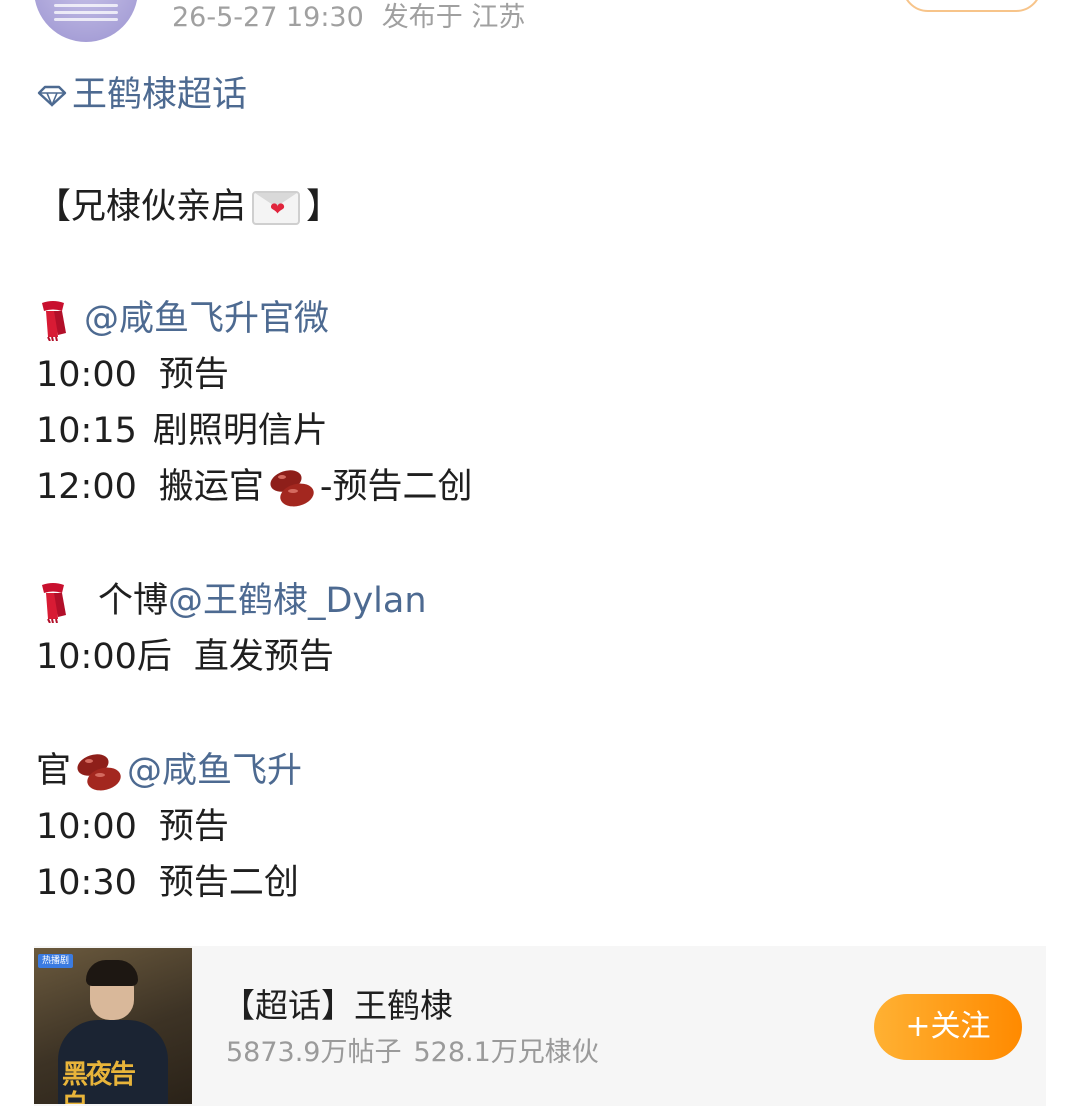 This screenshot has height=1111, width=1080. What do you see at coordinates (228, 883) in the screenshot?
I see `schedule-text: 预告二创` at bounding box center [228, 883].